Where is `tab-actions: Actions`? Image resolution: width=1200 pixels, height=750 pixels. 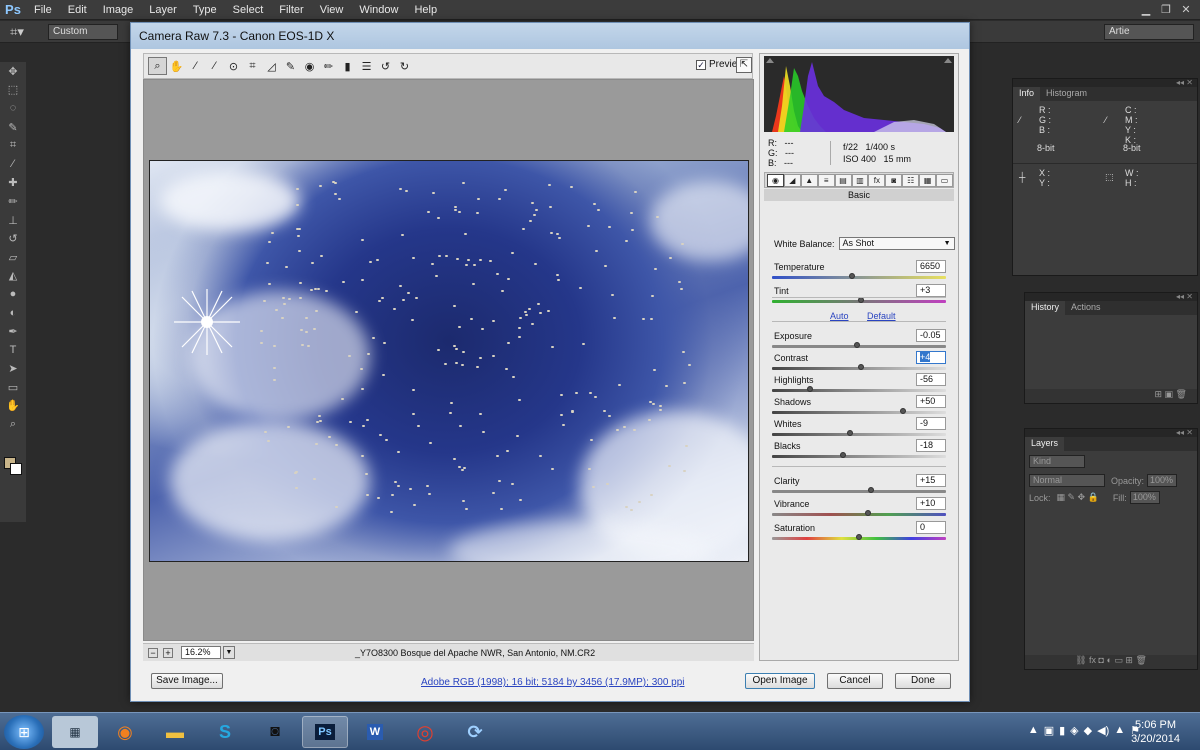
tab-actions: Actions is located at coordinates (1086, 308).